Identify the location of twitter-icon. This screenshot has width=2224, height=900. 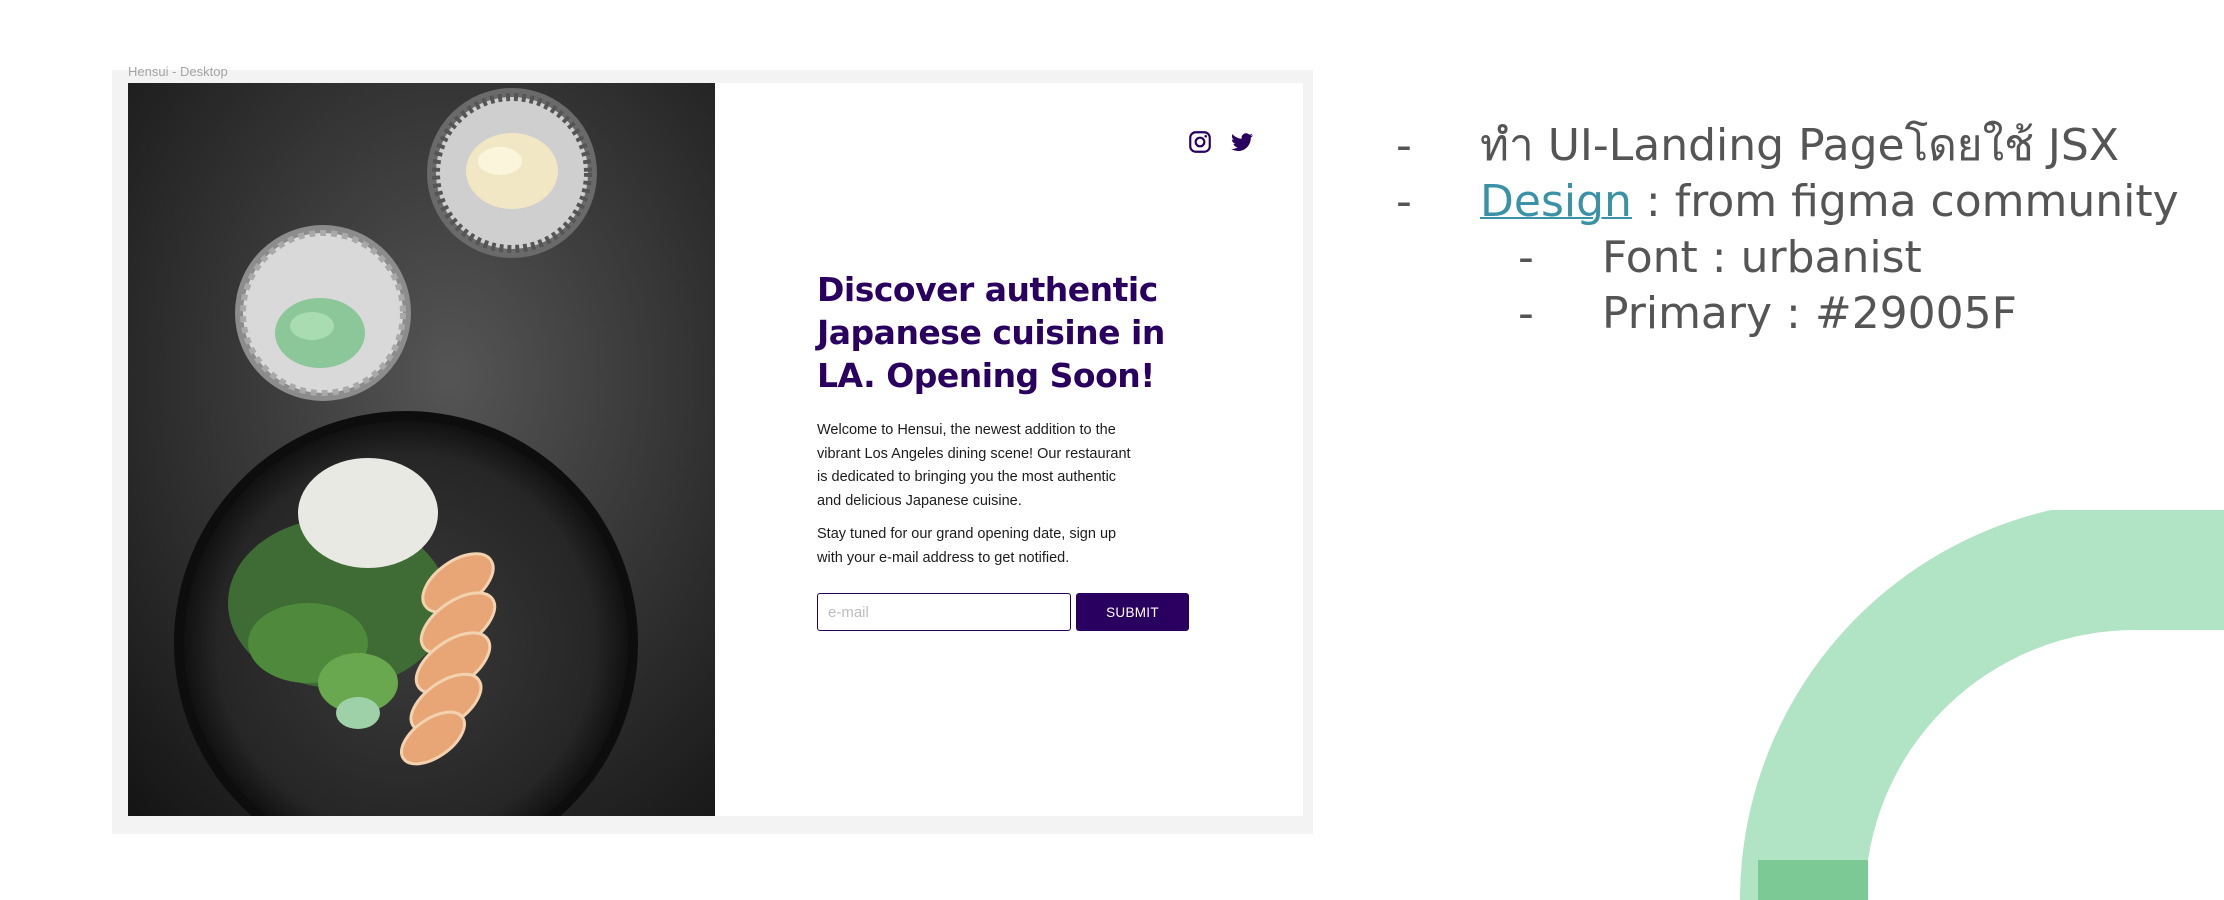
(1242, 142).